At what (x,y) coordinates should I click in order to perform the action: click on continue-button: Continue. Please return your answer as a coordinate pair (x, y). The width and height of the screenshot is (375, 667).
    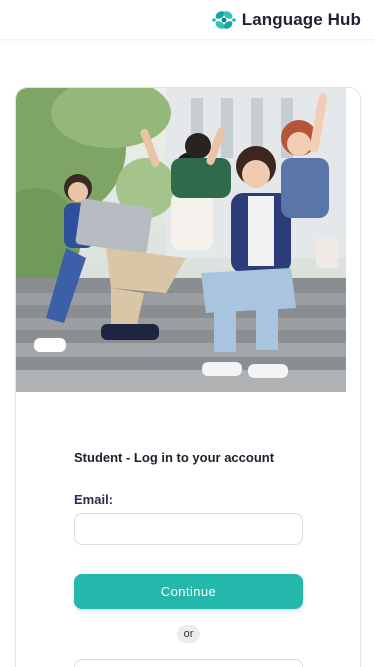
    Looking at the image, I should click on (188, 591).